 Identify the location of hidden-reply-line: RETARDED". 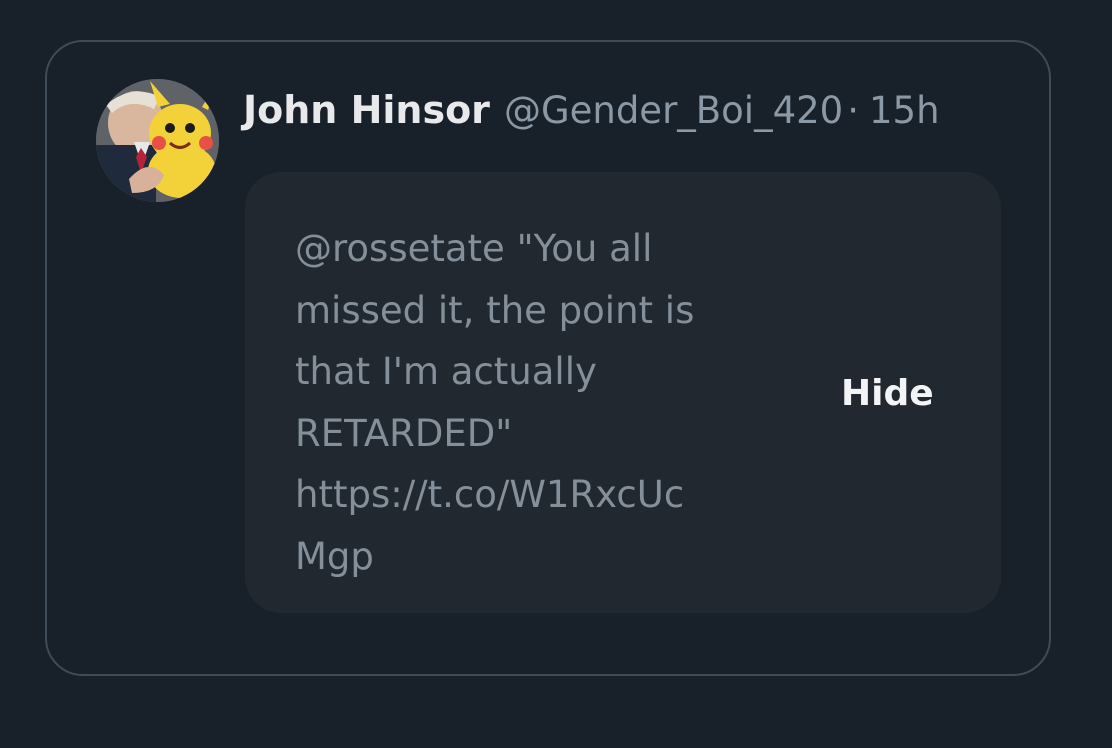
(404, 433).